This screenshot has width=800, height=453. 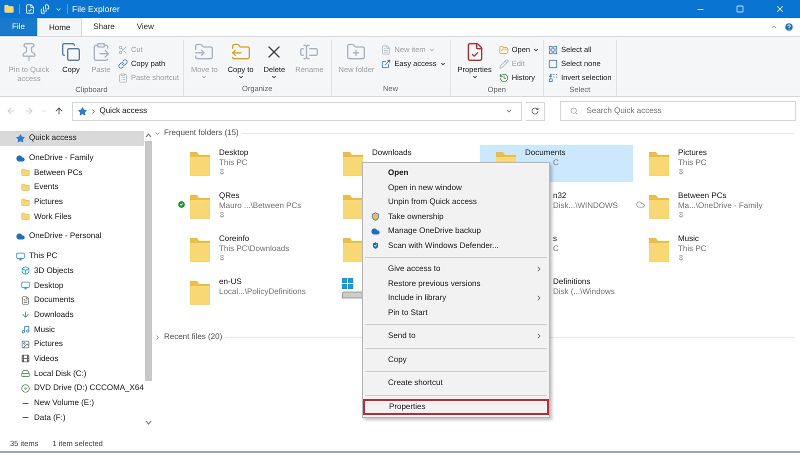 What do you see at coordinates (229, 196) in the screenshot?
I see `folder-name: QRes` at bounding box center [229, 196].